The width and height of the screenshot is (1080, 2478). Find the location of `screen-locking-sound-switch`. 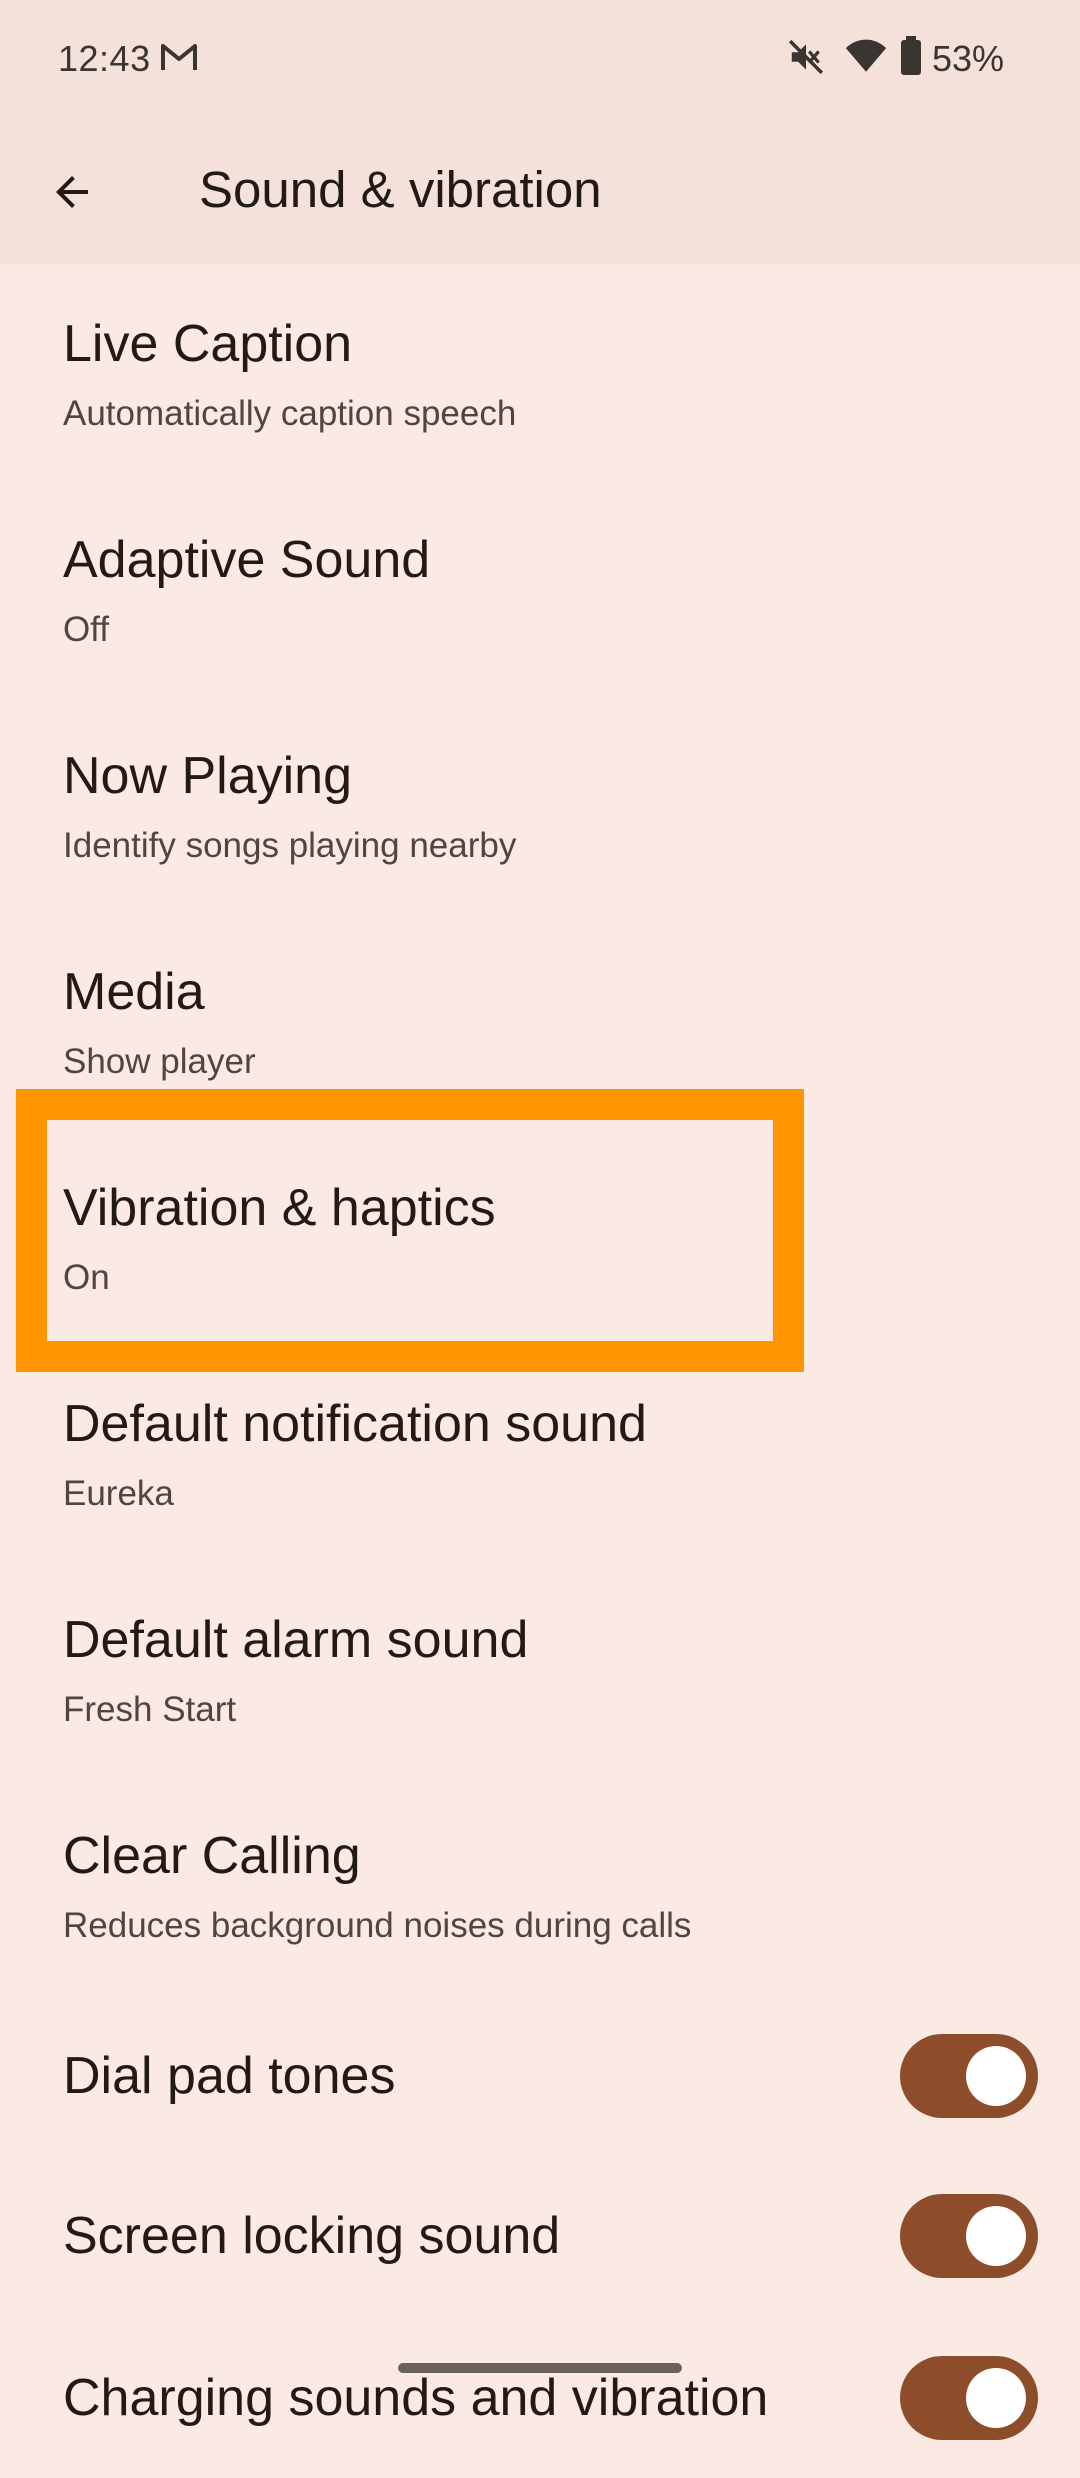

screen-locking-sound-switch is located at coordinates (969, 2236).